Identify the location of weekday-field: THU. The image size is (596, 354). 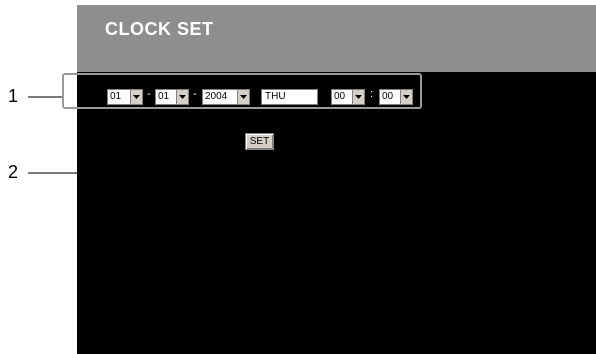
(289, 97).